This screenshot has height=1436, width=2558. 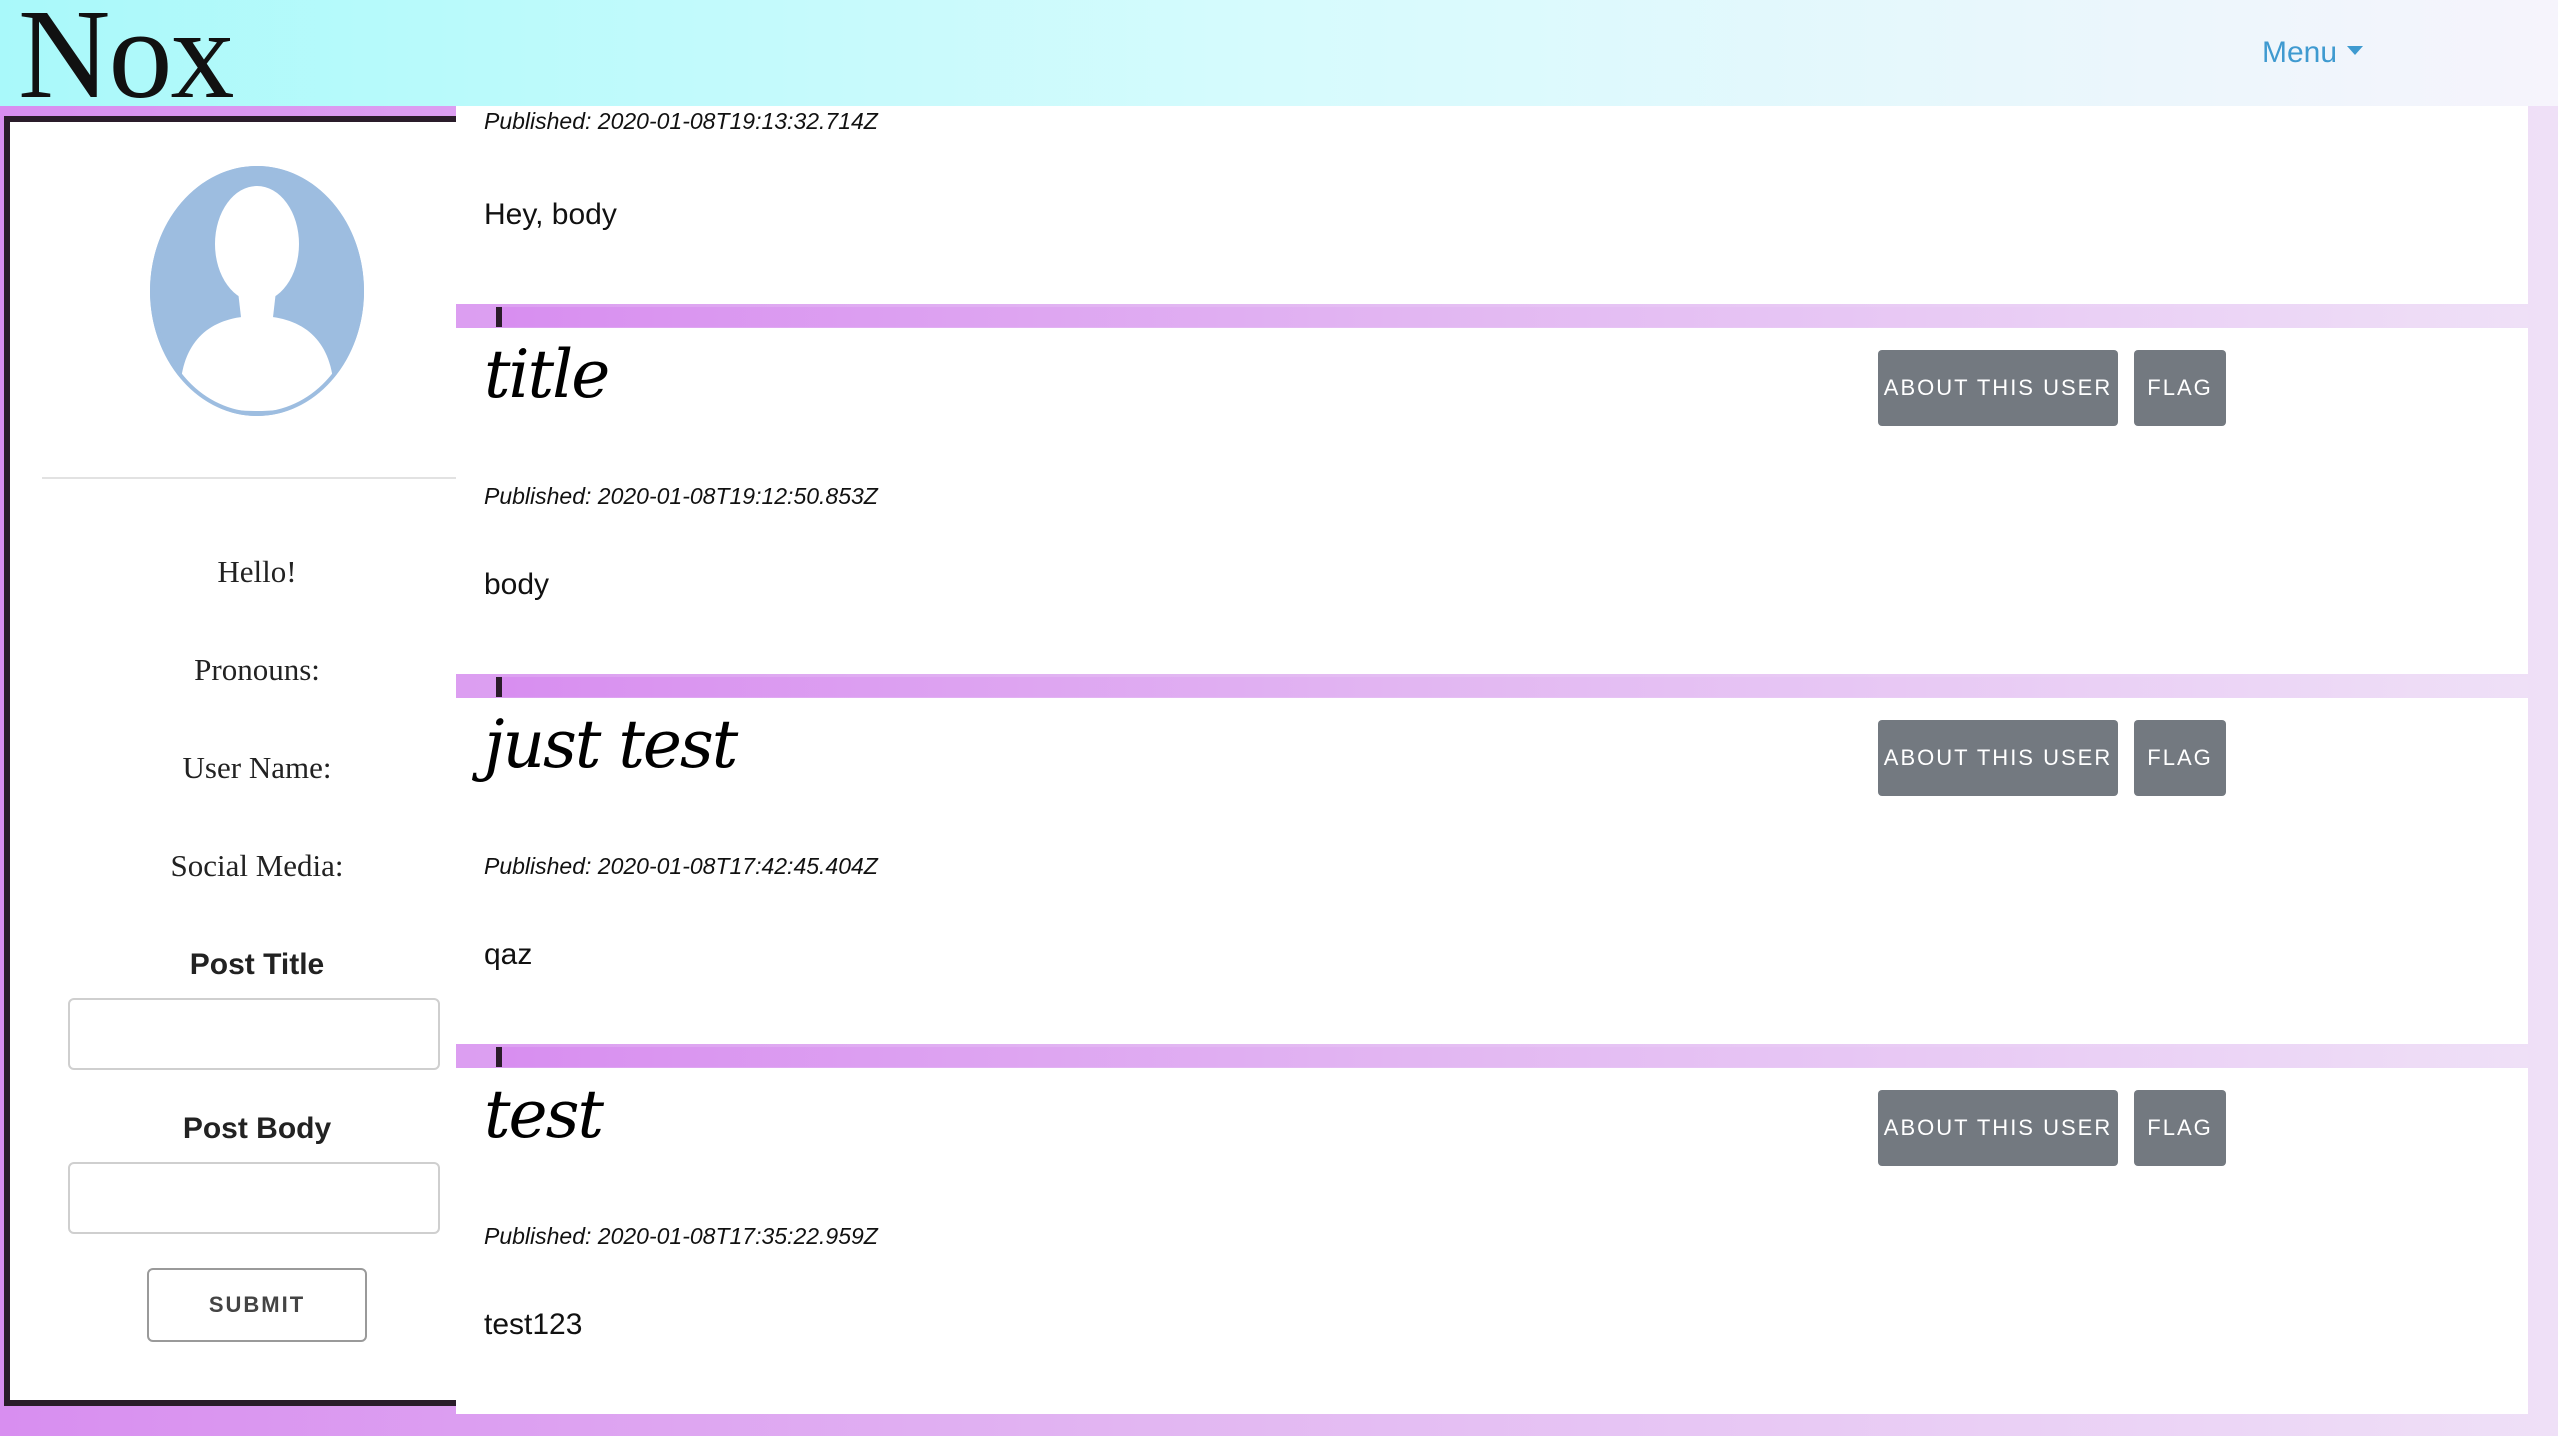 What do you see at coordinates (2355, 50) in the screenshot?
I see `caret-down-icon` at bounding box center [2355, 50].